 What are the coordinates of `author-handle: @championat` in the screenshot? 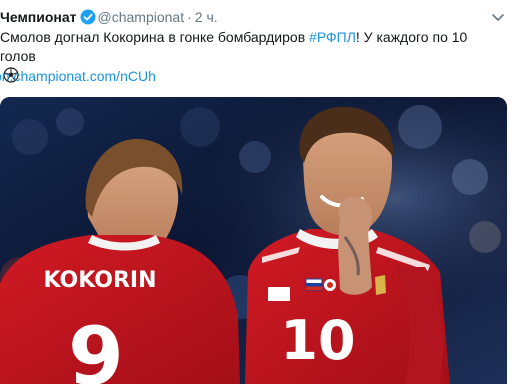 It's located at (141, 17).